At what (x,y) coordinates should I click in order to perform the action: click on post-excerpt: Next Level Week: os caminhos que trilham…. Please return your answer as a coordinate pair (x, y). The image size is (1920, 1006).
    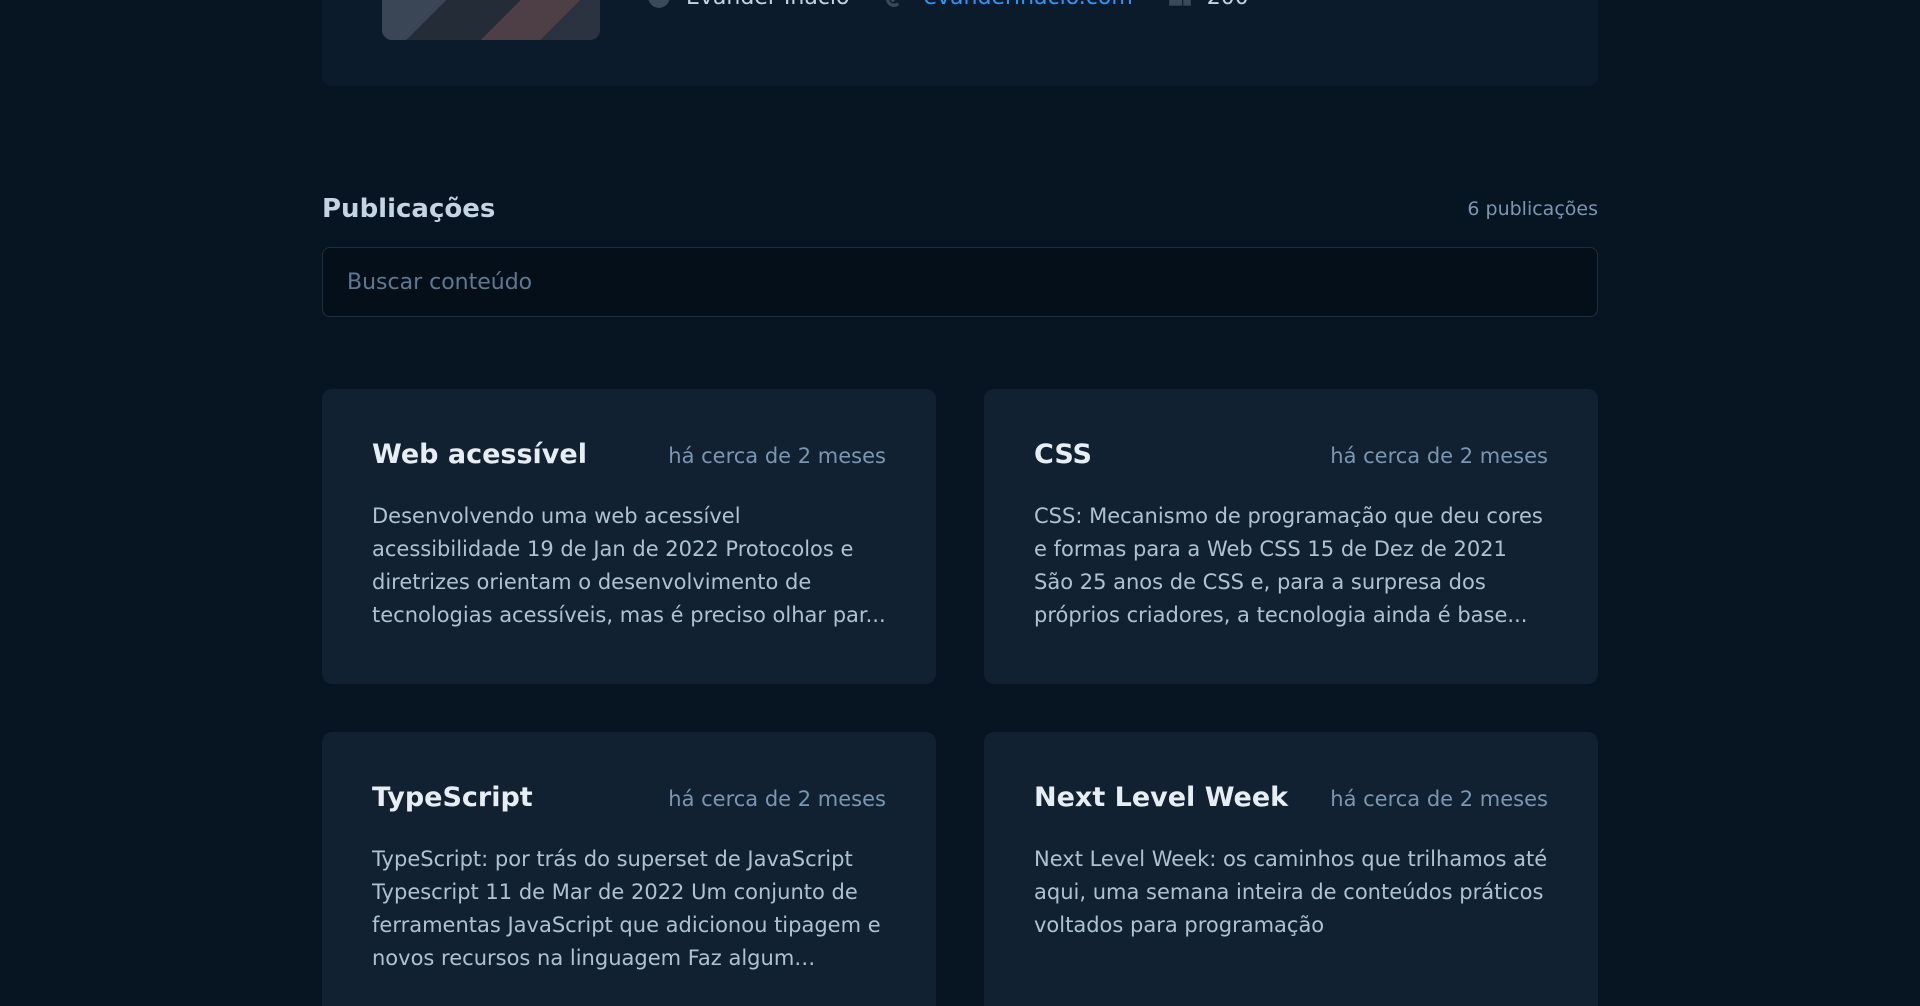
    Looking at the image, I should click on (1291, 892).